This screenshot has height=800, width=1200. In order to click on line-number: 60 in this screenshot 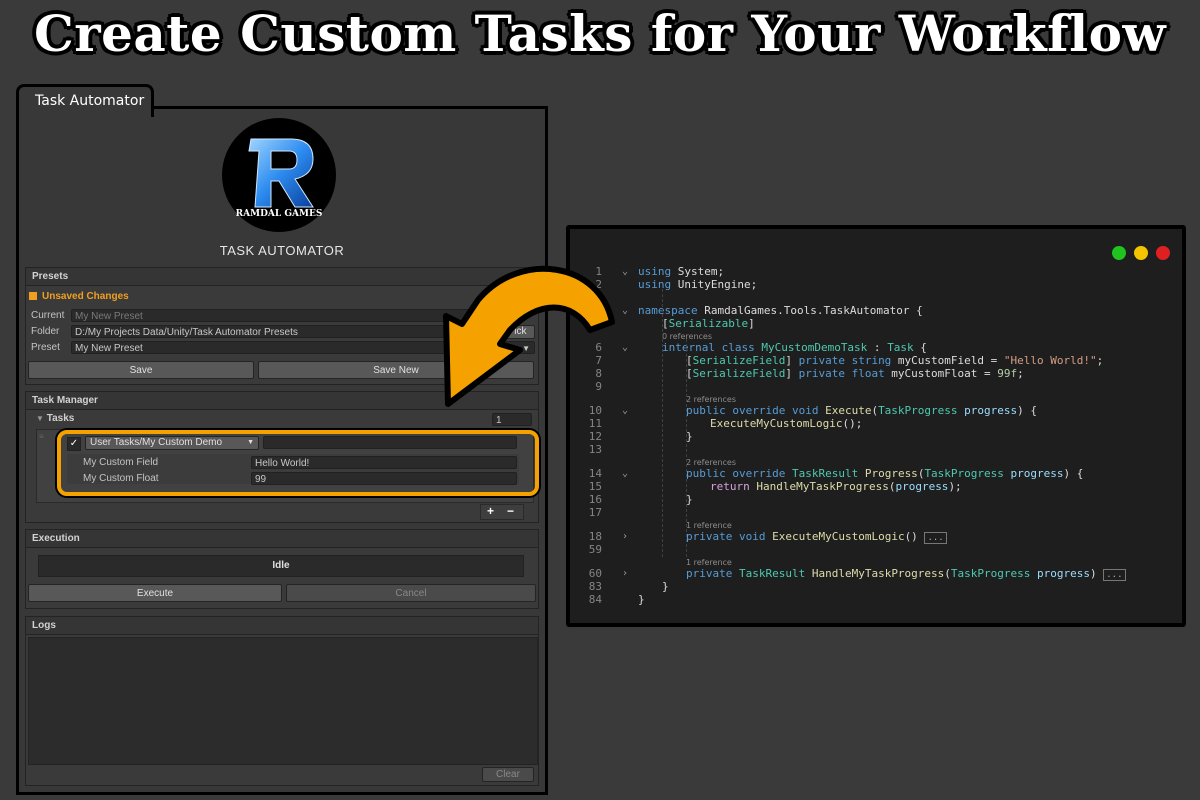, I will do `click(595, 573)`.